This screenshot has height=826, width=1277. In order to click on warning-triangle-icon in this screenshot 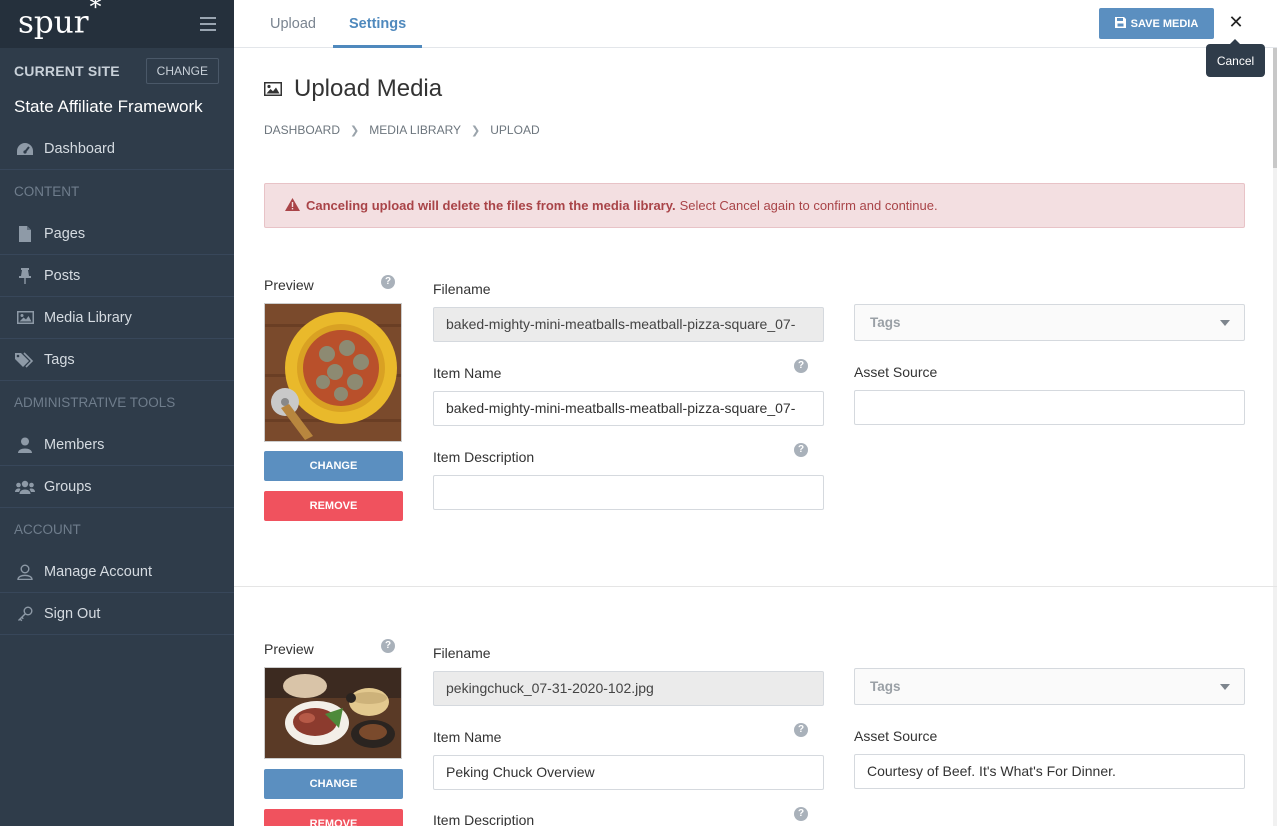, I will do `click(292, 205)`.